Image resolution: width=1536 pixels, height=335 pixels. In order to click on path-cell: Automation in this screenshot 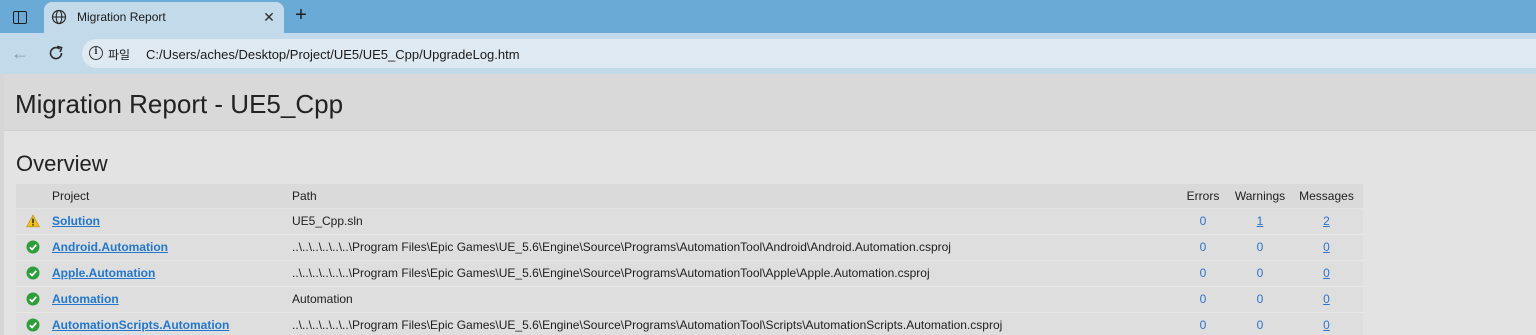, I will do `click(732, 299)`.